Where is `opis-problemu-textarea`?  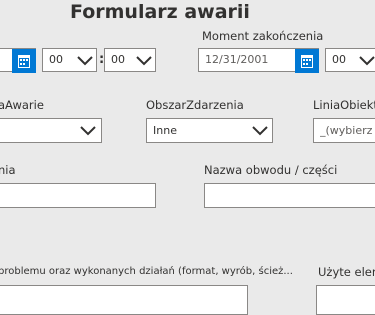 opis-problemu-textarea is located at coordinates (124, 300).